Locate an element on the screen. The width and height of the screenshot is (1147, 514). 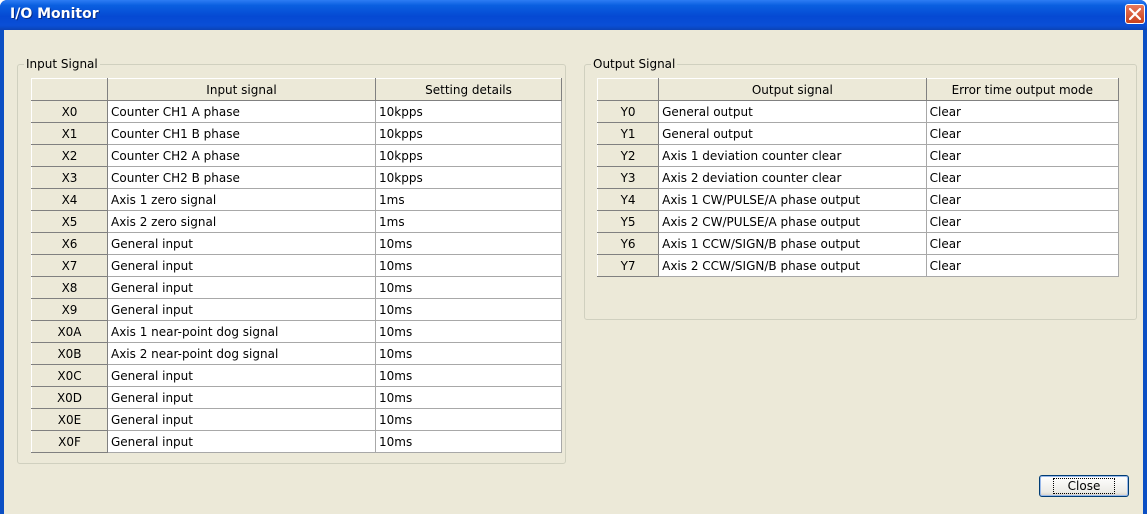
row-header-cell: X0 is located at coordinates (69, 111).